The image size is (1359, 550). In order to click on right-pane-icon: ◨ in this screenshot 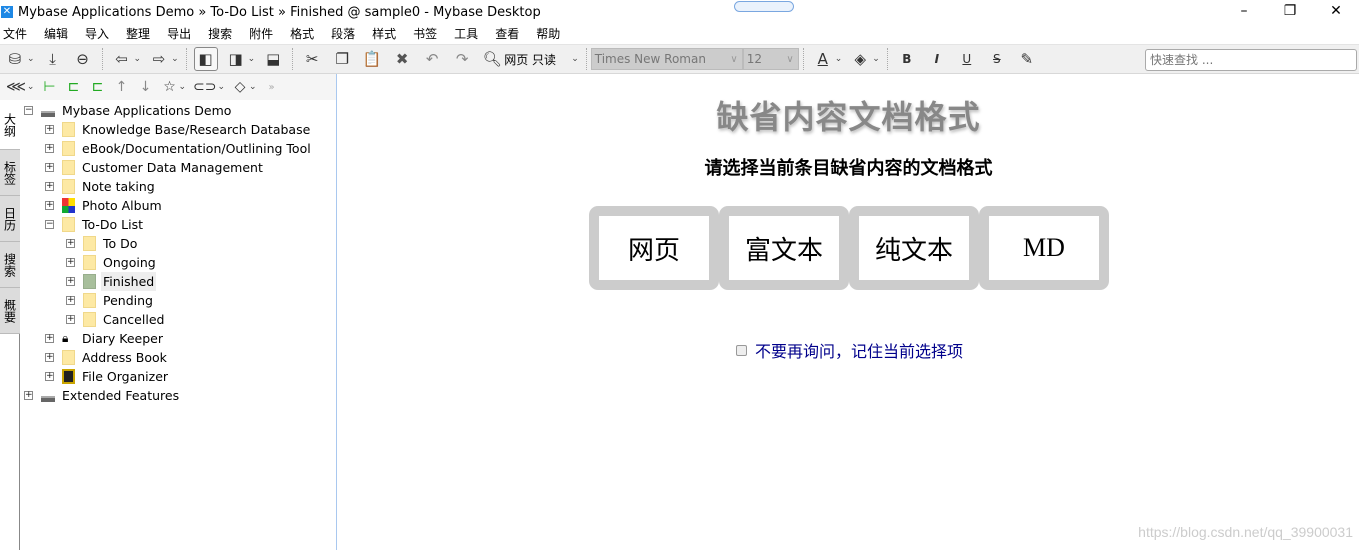, I will do `click(236, 59)`.